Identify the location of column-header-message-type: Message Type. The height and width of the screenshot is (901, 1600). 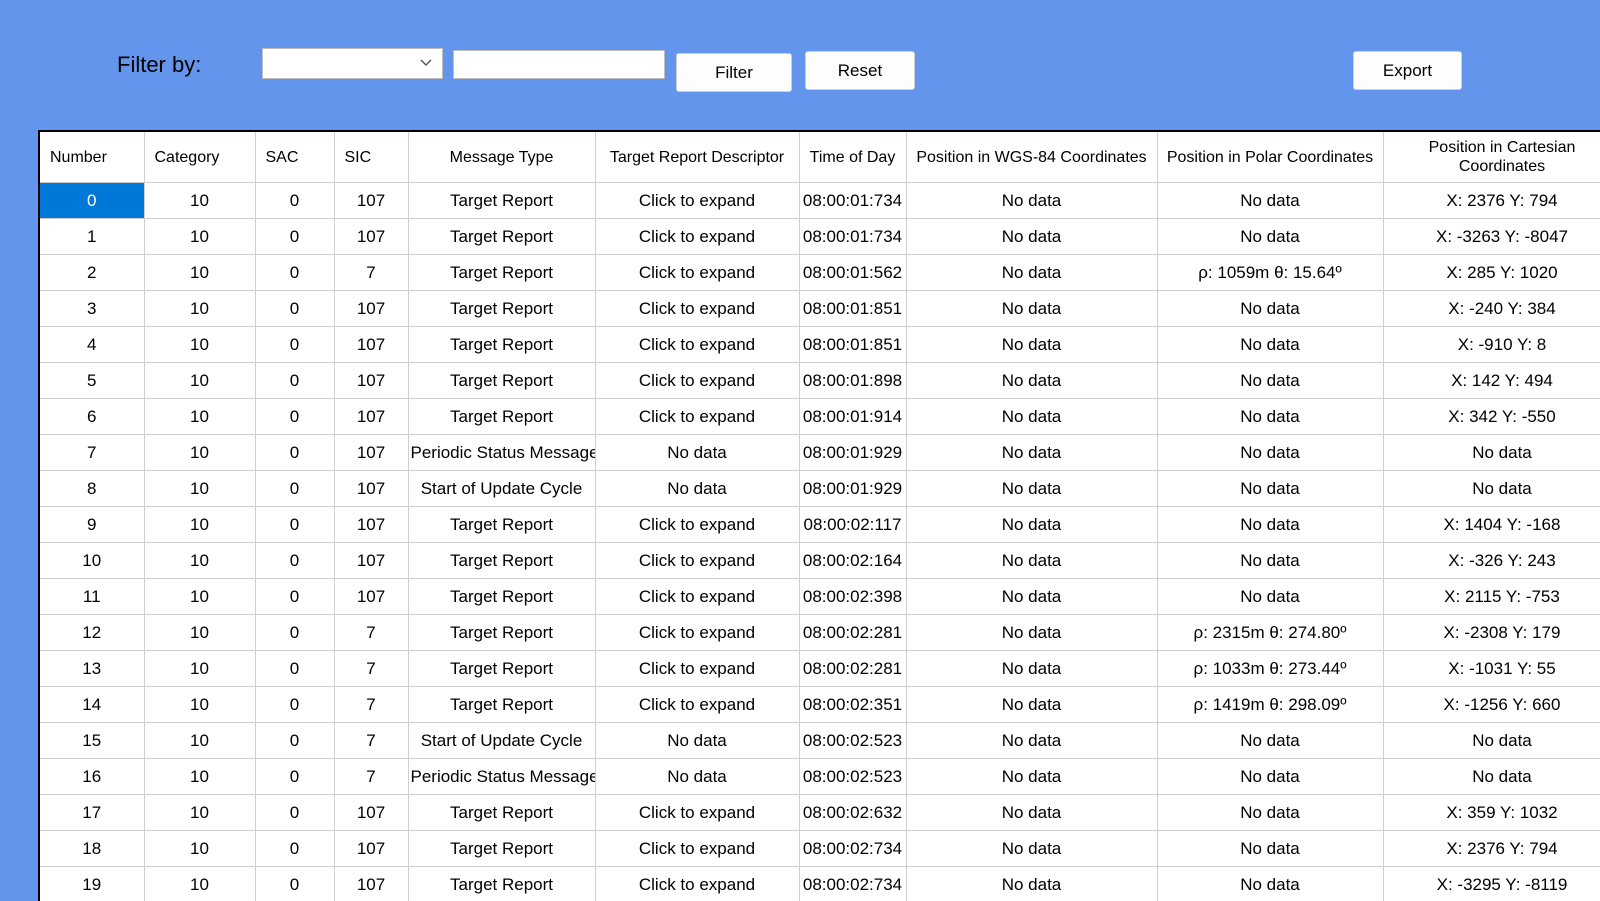
(502, 157).